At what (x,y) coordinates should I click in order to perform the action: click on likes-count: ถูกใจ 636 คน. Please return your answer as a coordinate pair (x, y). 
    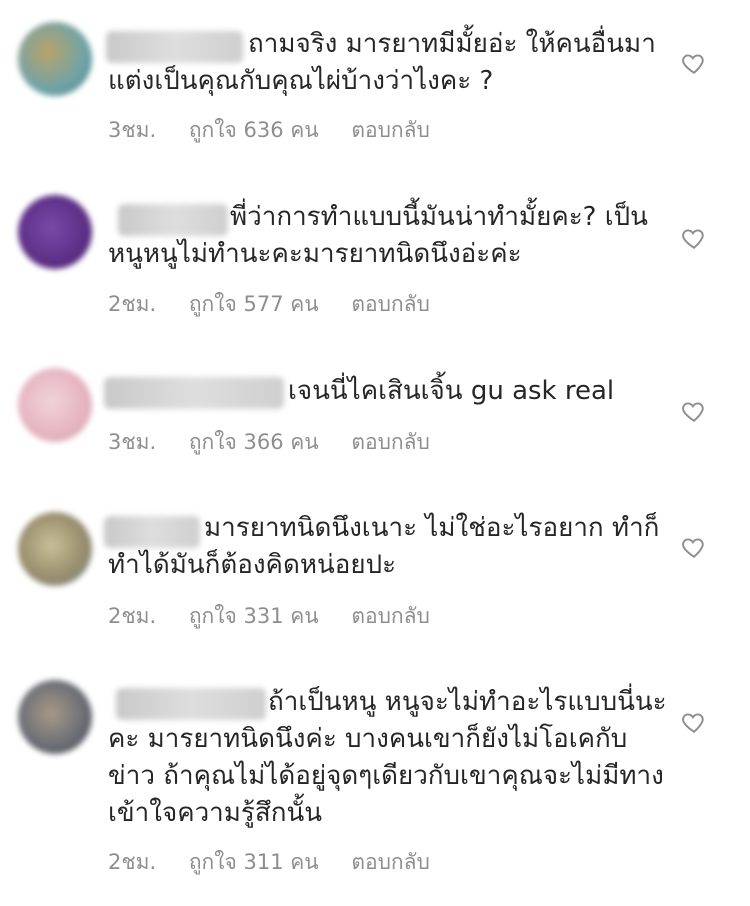
    Looking at the image, I should click on (254, 130).